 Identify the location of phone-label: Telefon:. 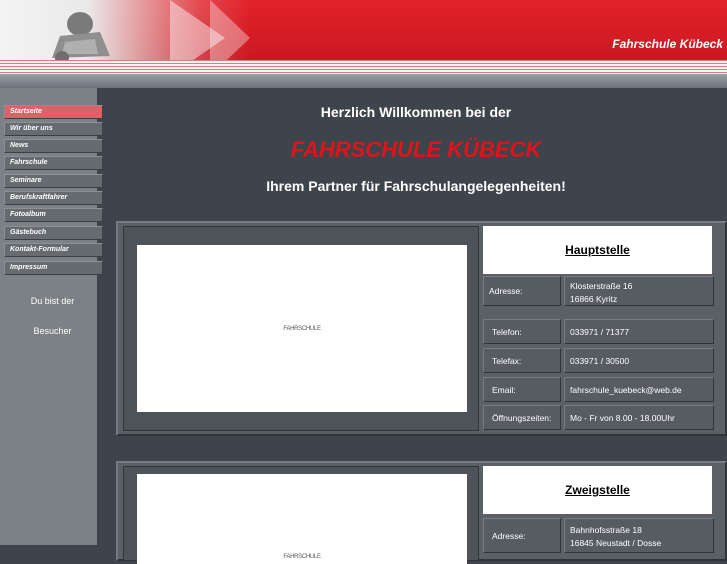
(507, 331).